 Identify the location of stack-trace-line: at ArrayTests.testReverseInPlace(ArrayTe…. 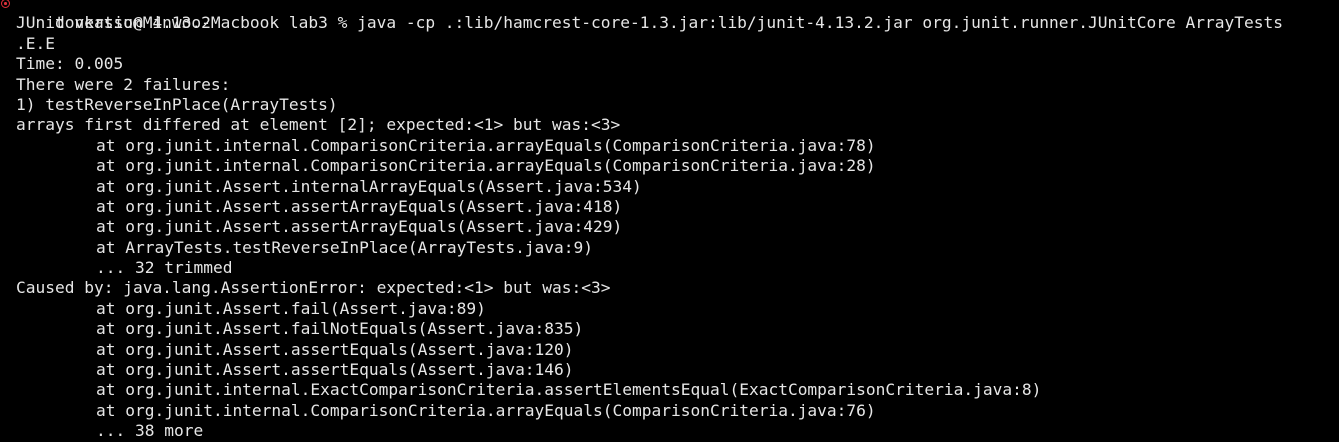
(345, 247).